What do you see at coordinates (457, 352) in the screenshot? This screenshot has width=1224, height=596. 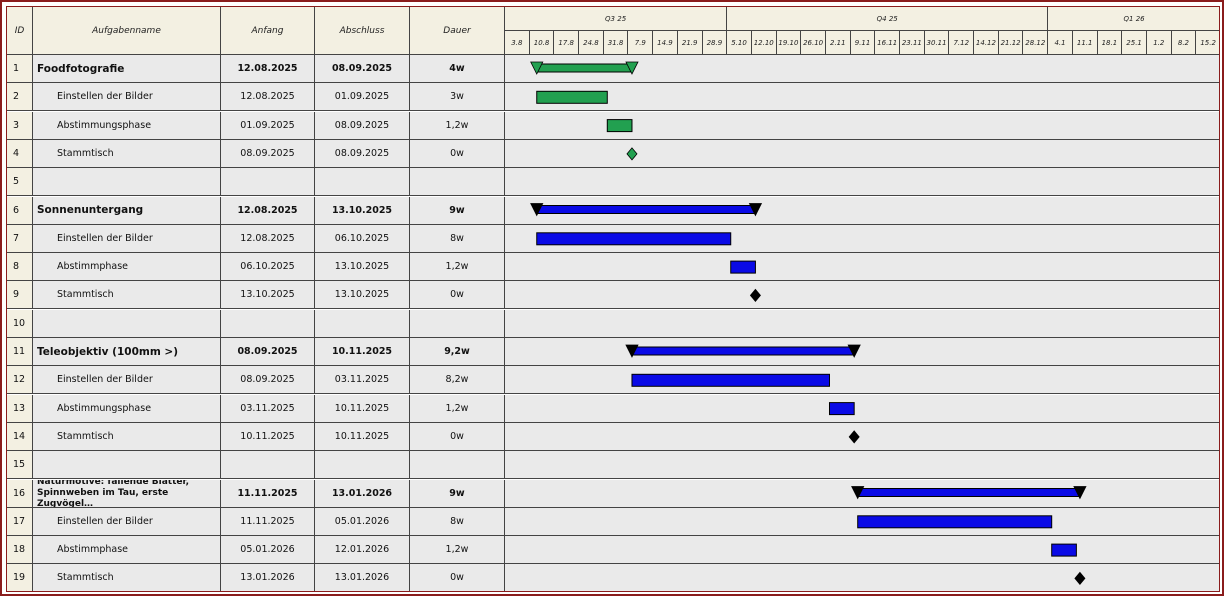 I see `task-duration: 9,2w` at bounding box center [457, 352].